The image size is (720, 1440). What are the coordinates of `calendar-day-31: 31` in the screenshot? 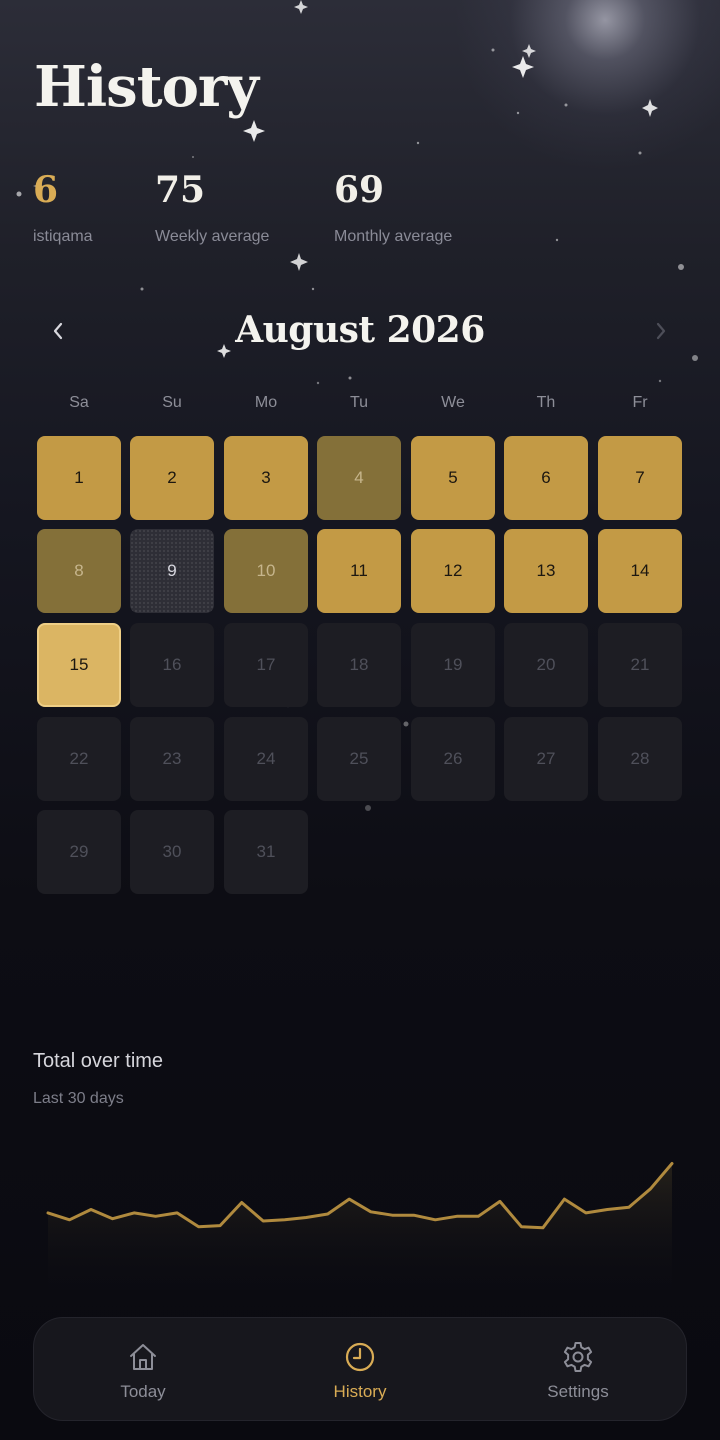 It's located at (266, 852).